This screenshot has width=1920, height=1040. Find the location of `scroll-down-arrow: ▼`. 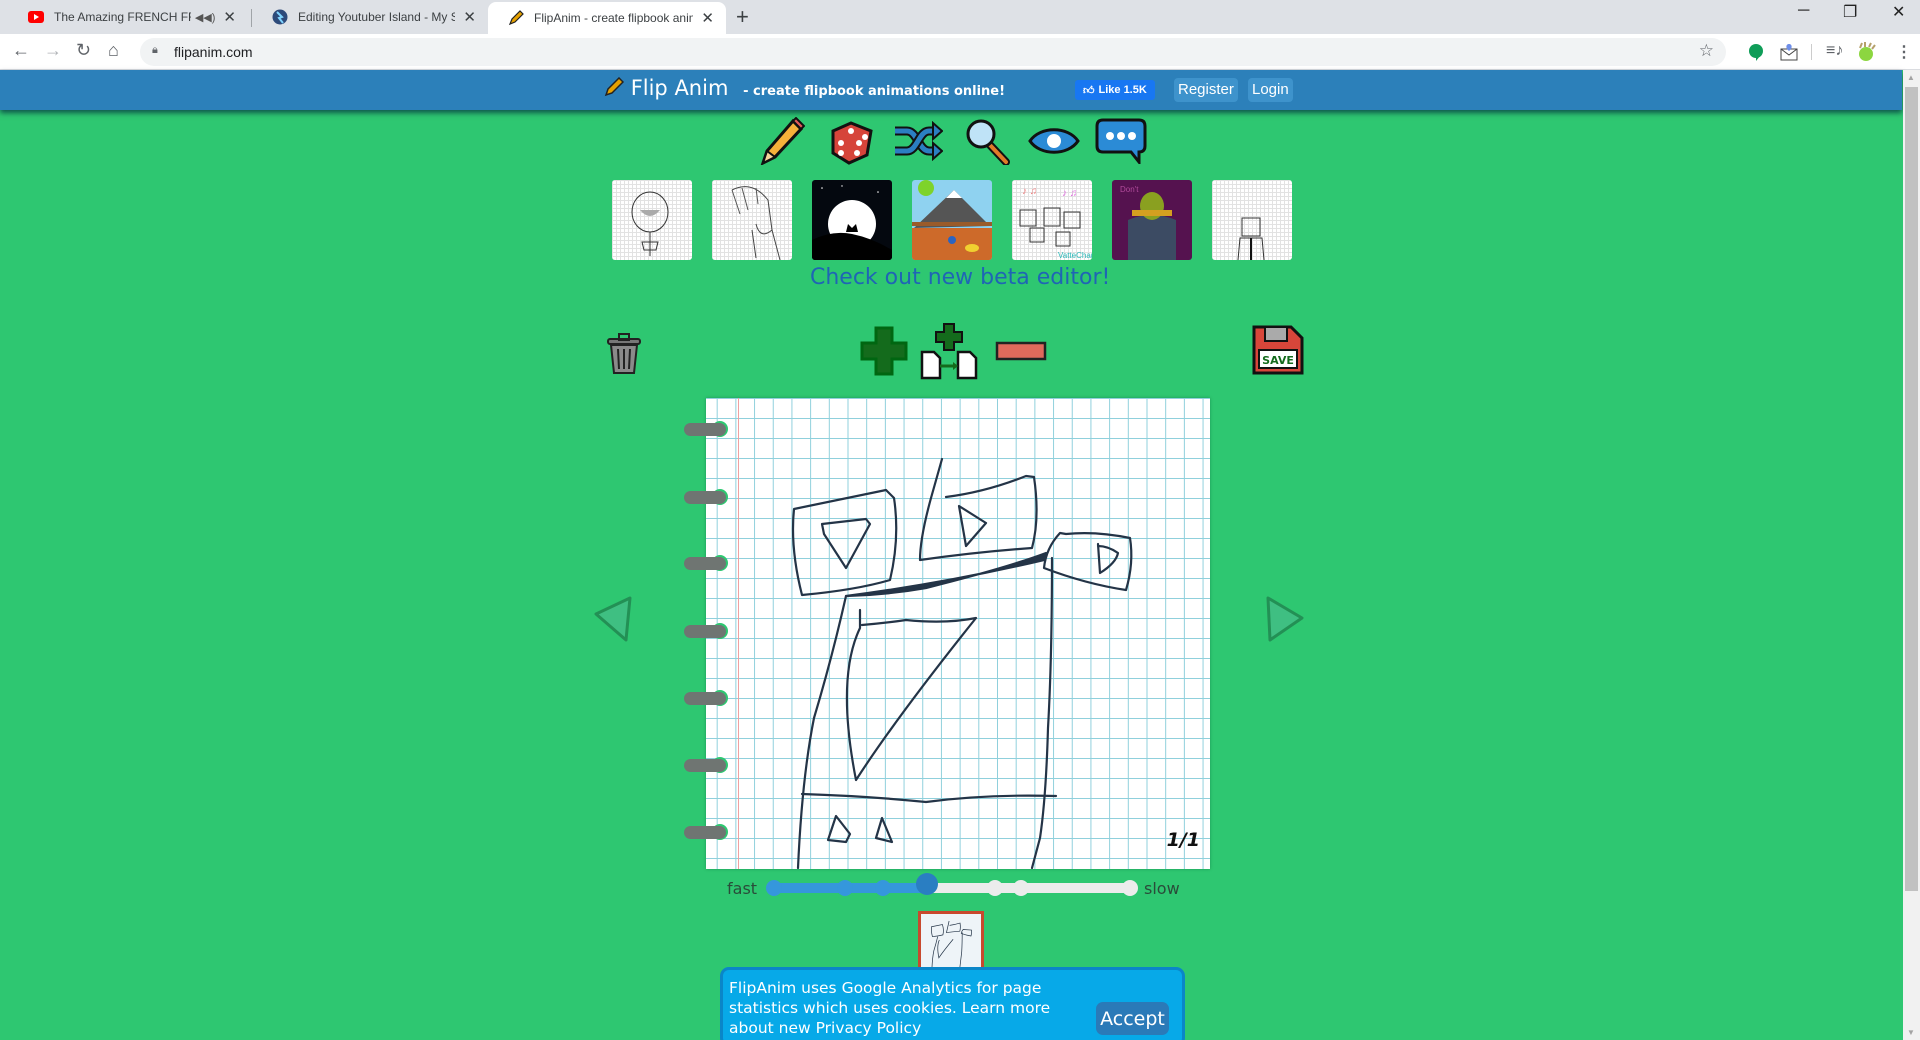

scroll-down-arrow: ▼ is located at coordinates (1911, 1032).